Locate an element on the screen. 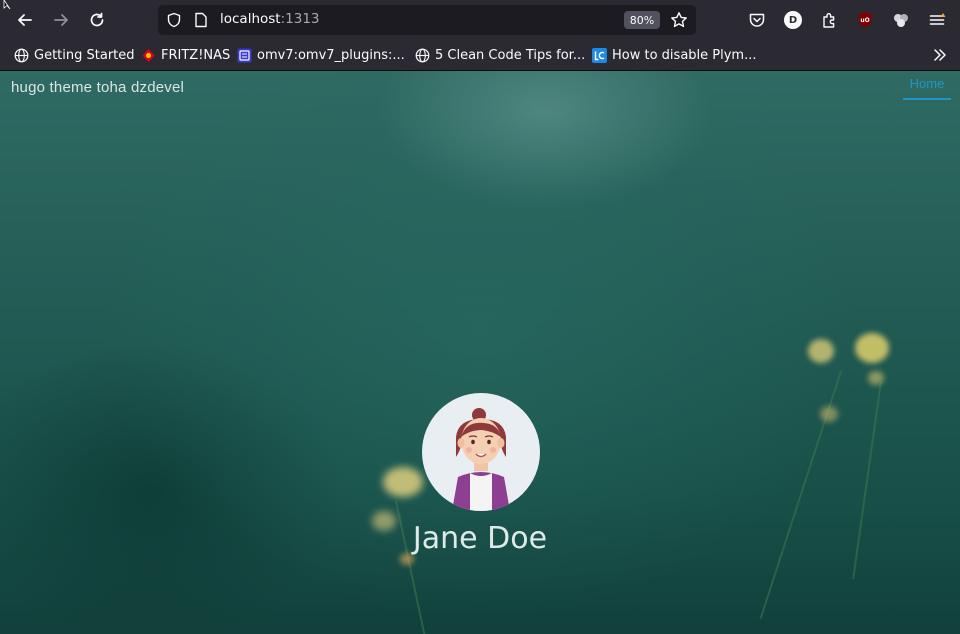 The height and width of the screenshot is (634, 960). bookmark-getting-started: Getting Started is located at coordinates (74, 55).